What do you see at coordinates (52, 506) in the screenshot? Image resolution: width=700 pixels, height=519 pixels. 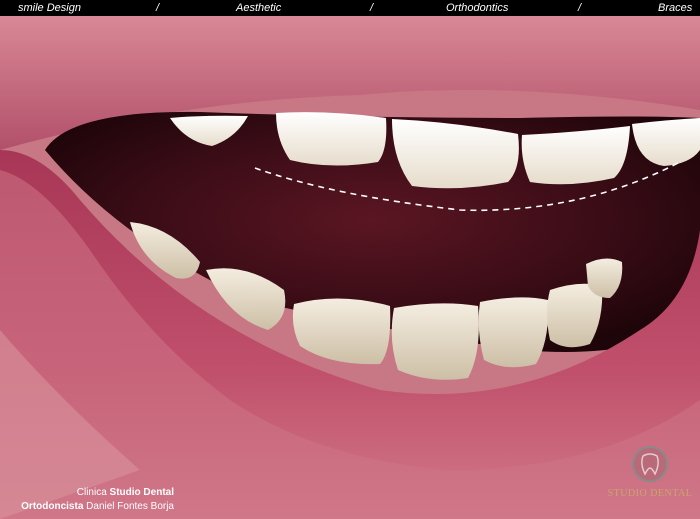 I see `doctor-role: Ortodoncista` at bounding box center [52, 506].